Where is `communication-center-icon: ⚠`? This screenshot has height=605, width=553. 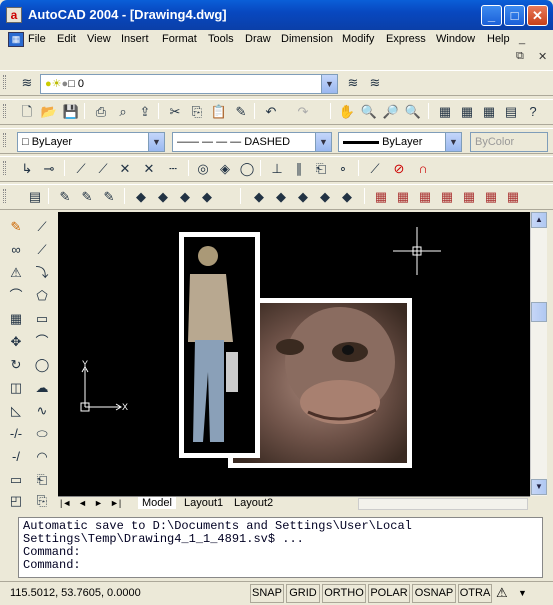
communication-center-icon: ⚠ is located at coordinates (502, 593).